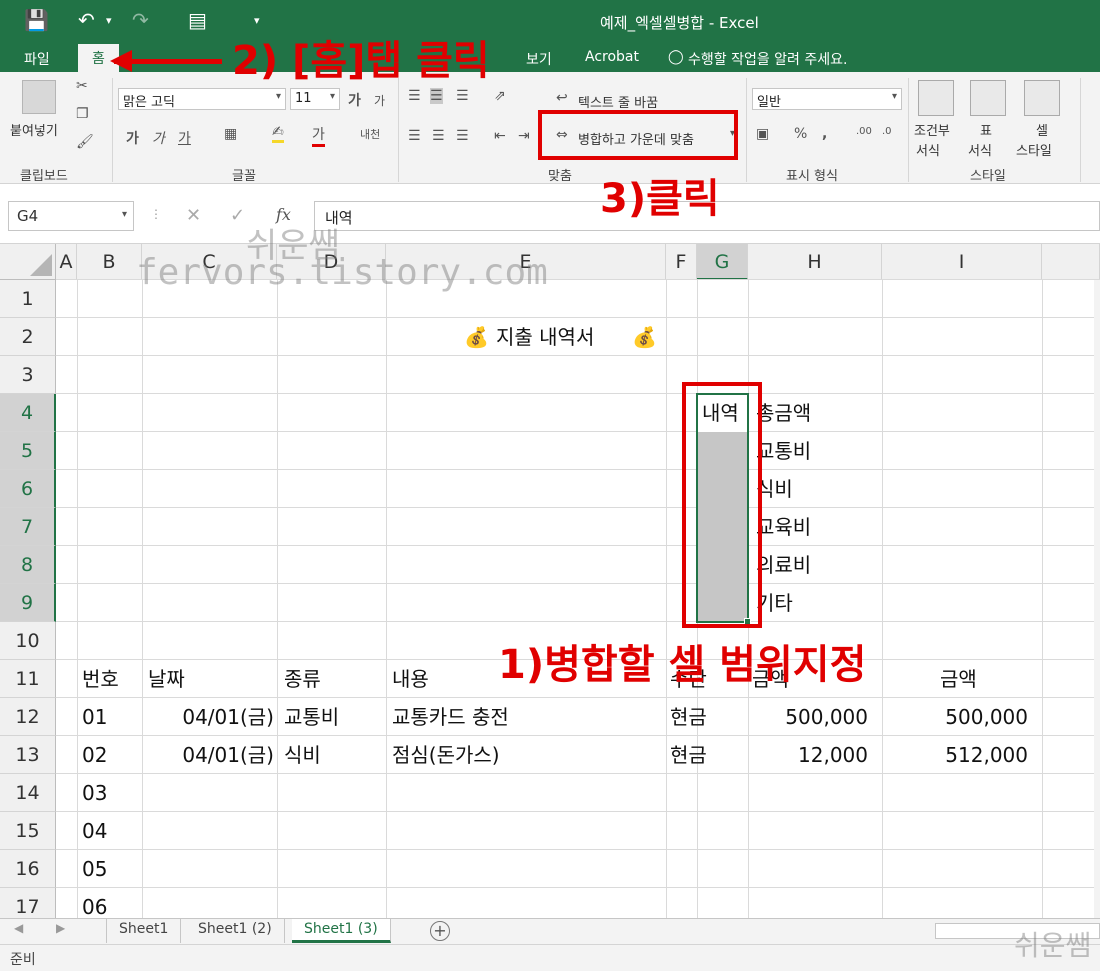 This screenshot has width=1100, height=971. Describe the element at coordinates (824, 134) in the screenshot. I see `comma-icon: ,` at that location.